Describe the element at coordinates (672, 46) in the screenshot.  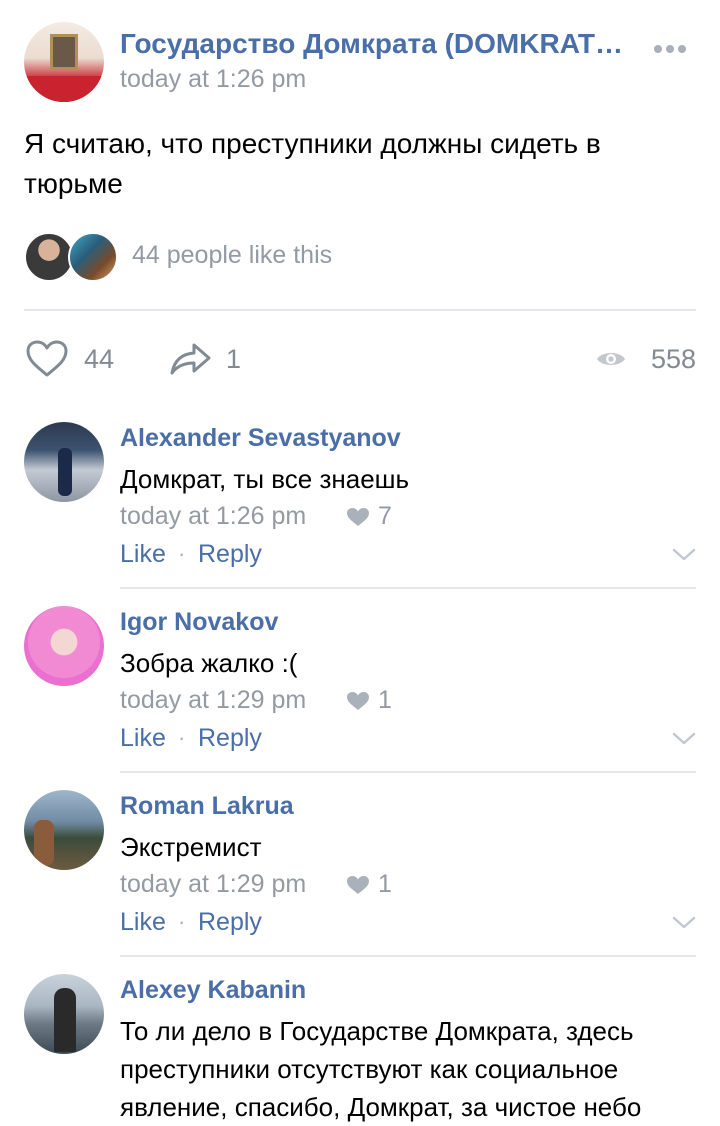
I see `more-dots-icon` at that location.